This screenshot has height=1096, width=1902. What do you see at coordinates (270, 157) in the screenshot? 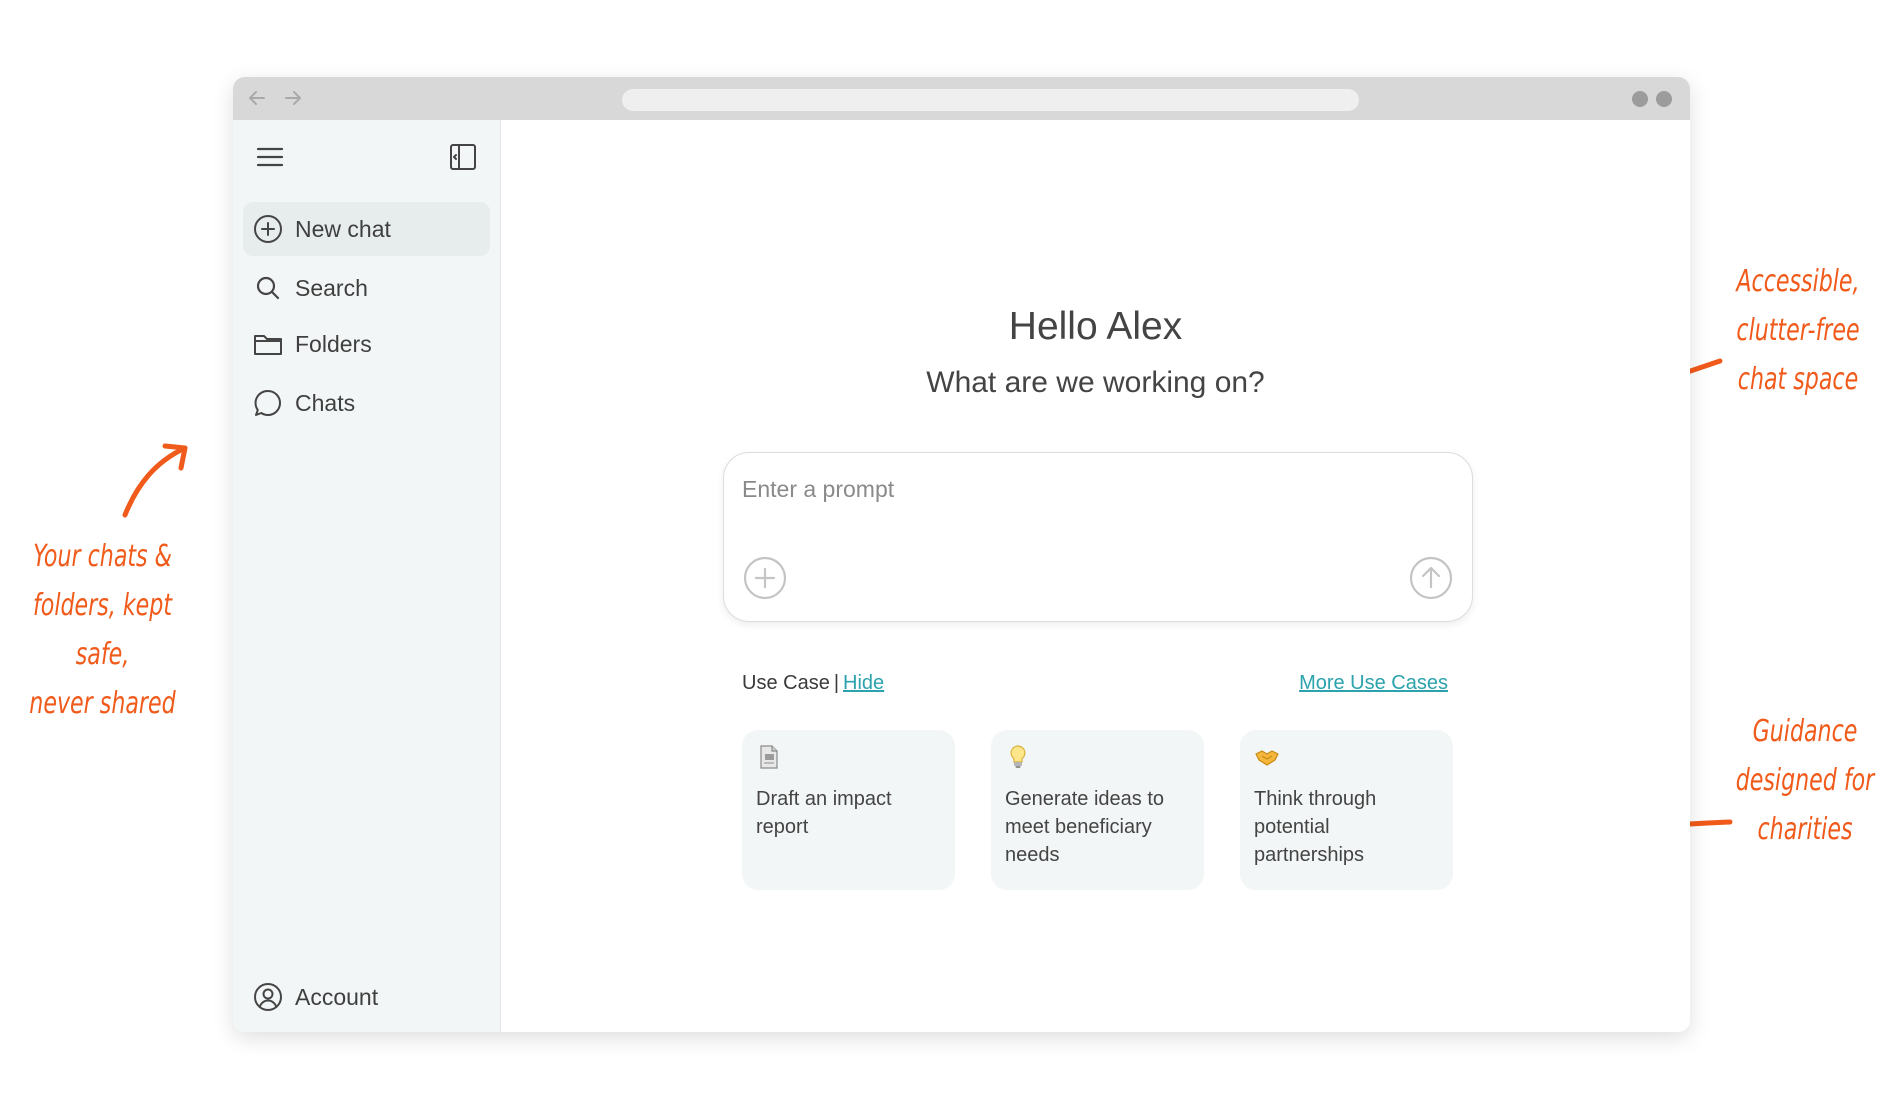
I see `hamburger-menu-icon` at bounding box center [270, 157].